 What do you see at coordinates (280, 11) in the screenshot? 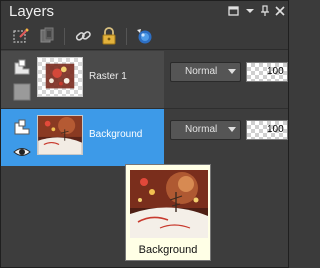
I see `close-icon` at bounding box center [280, 11].